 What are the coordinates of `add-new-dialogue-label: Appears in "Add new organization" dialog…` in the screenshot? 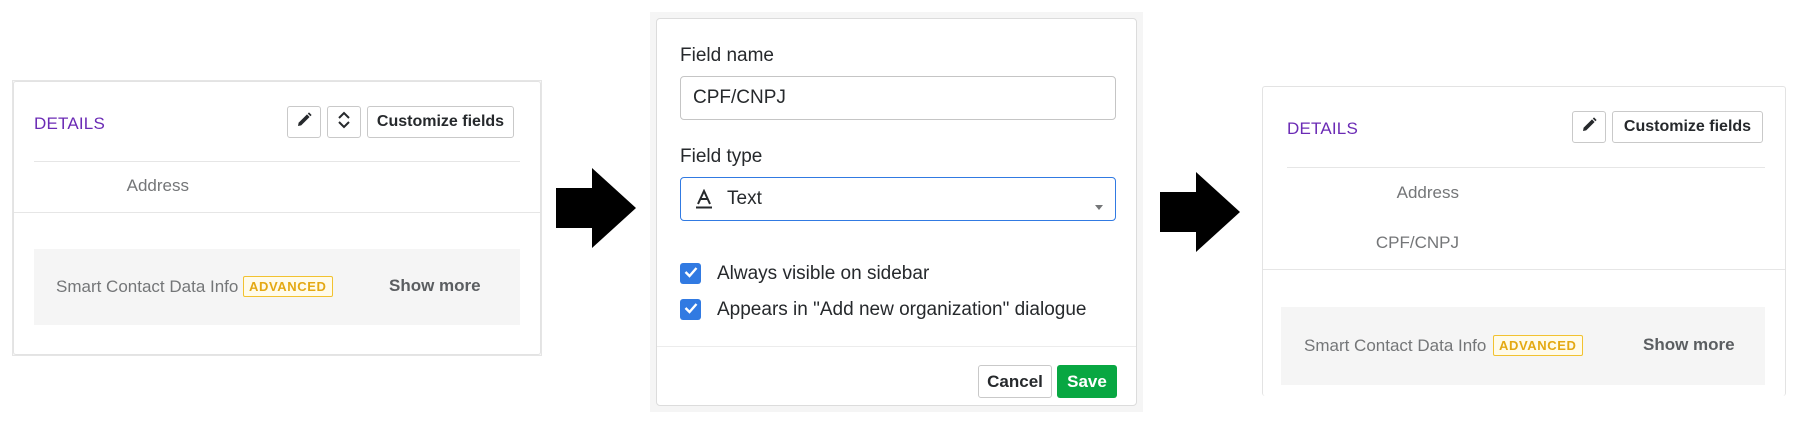 It's located at (902, 309).